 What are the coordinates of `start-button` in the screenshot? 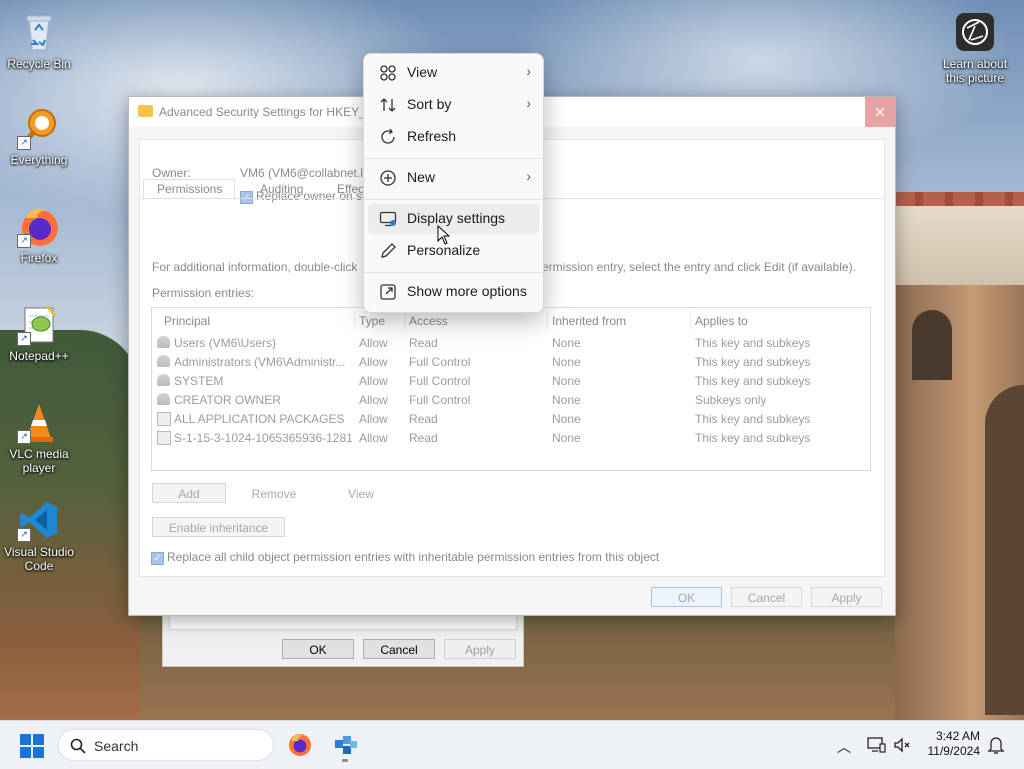 It's located at (32, 746).